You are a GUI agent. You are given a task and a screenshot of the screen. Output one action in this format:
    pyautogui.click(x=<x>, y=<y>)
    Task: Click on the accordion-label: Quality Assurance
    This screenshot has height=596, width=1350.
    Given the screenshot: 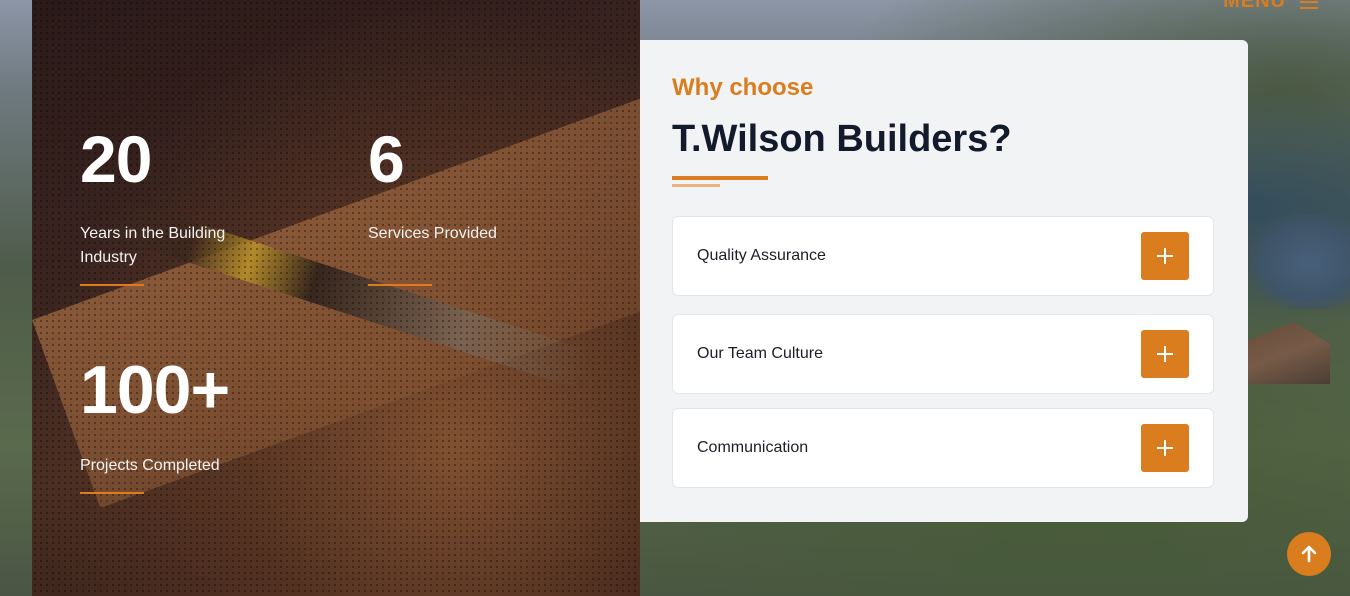 What is the action you would take?
    pyautogui.click(x=761, y=255)
    